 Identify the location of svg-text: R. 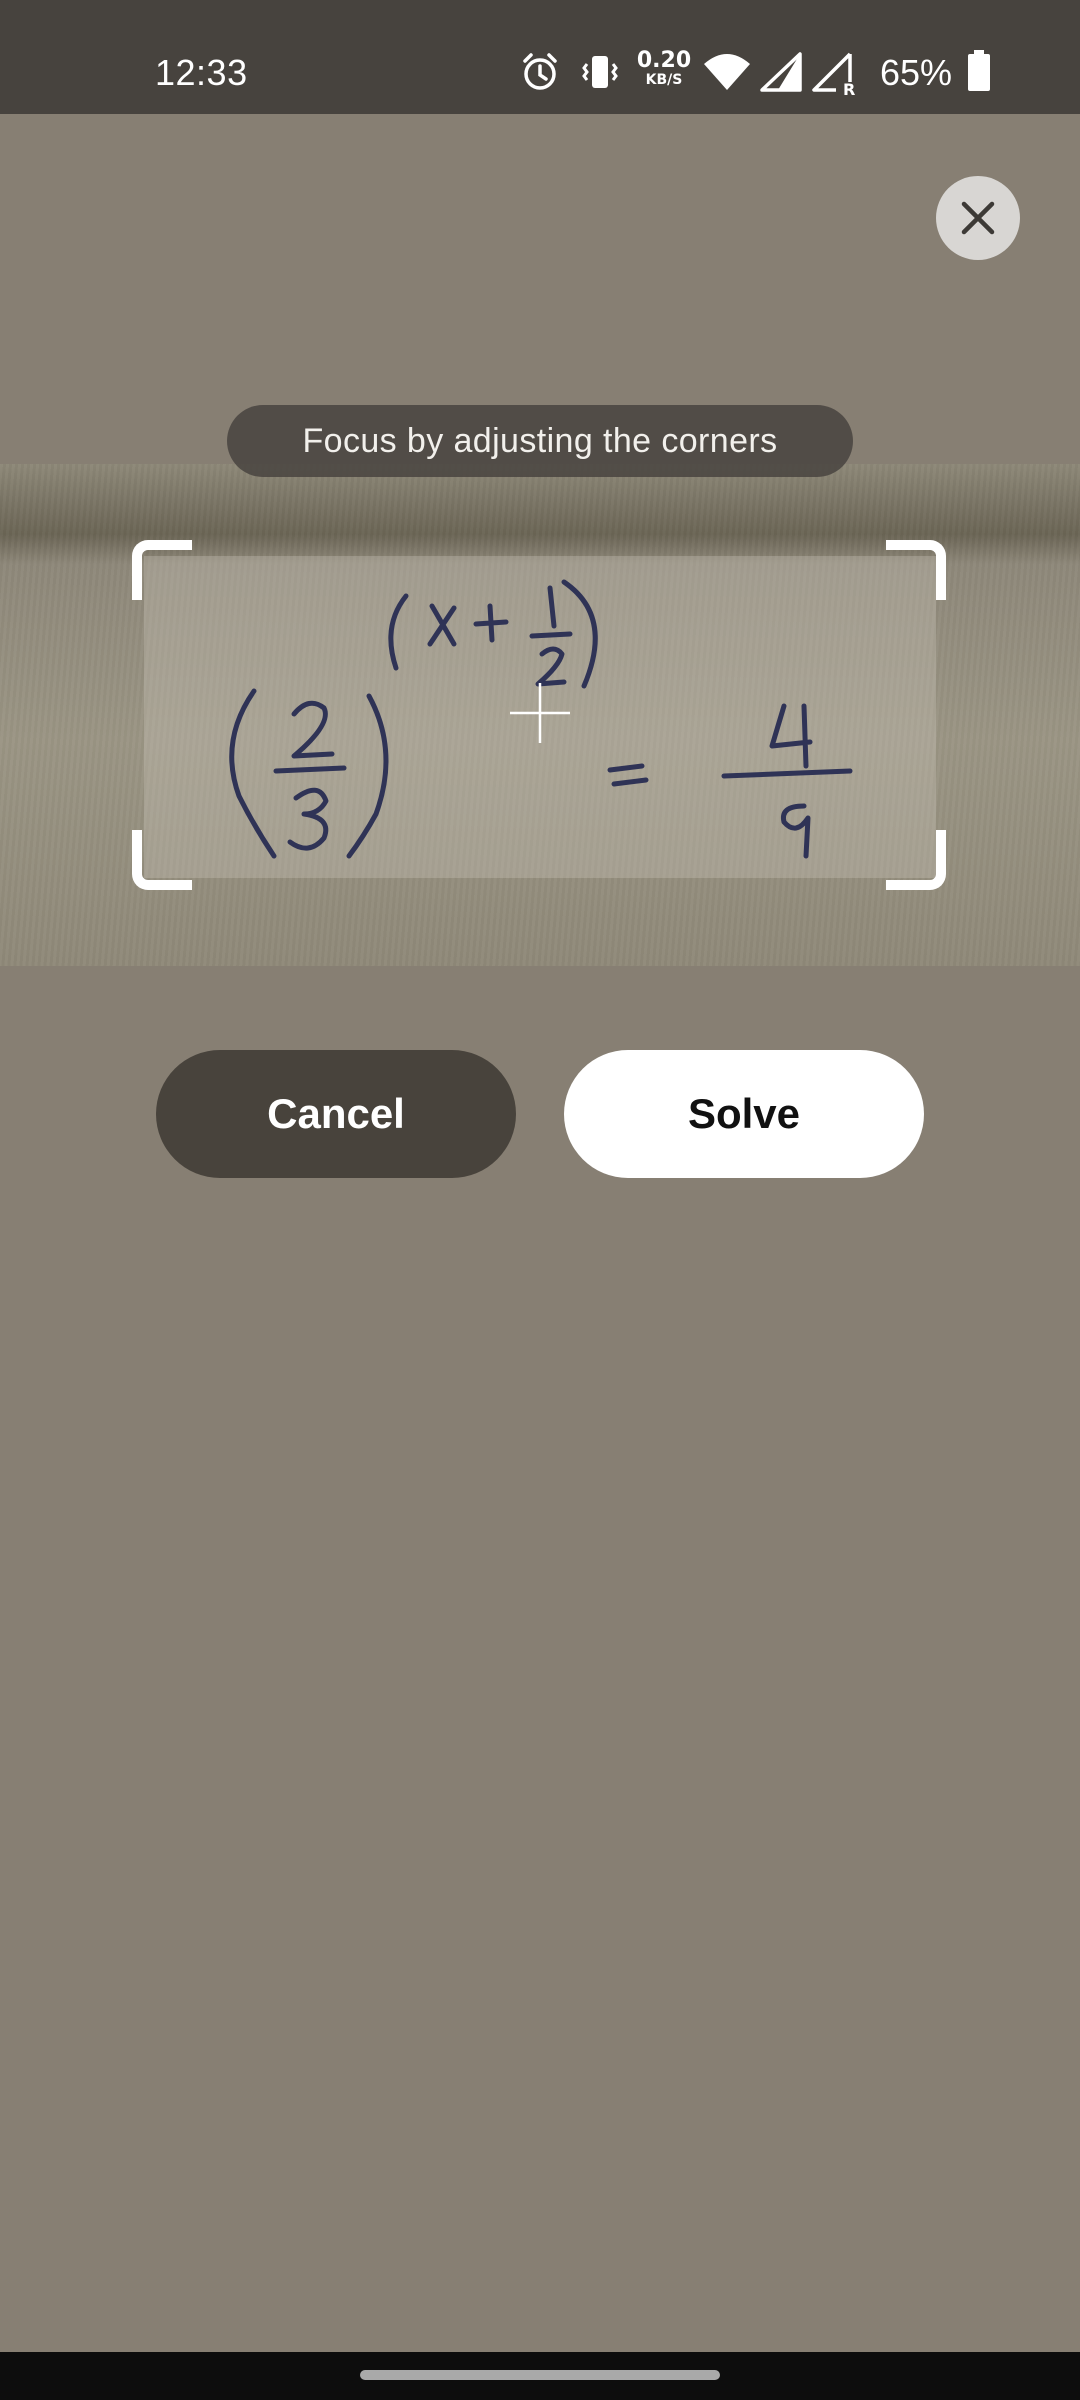
(849, 88).